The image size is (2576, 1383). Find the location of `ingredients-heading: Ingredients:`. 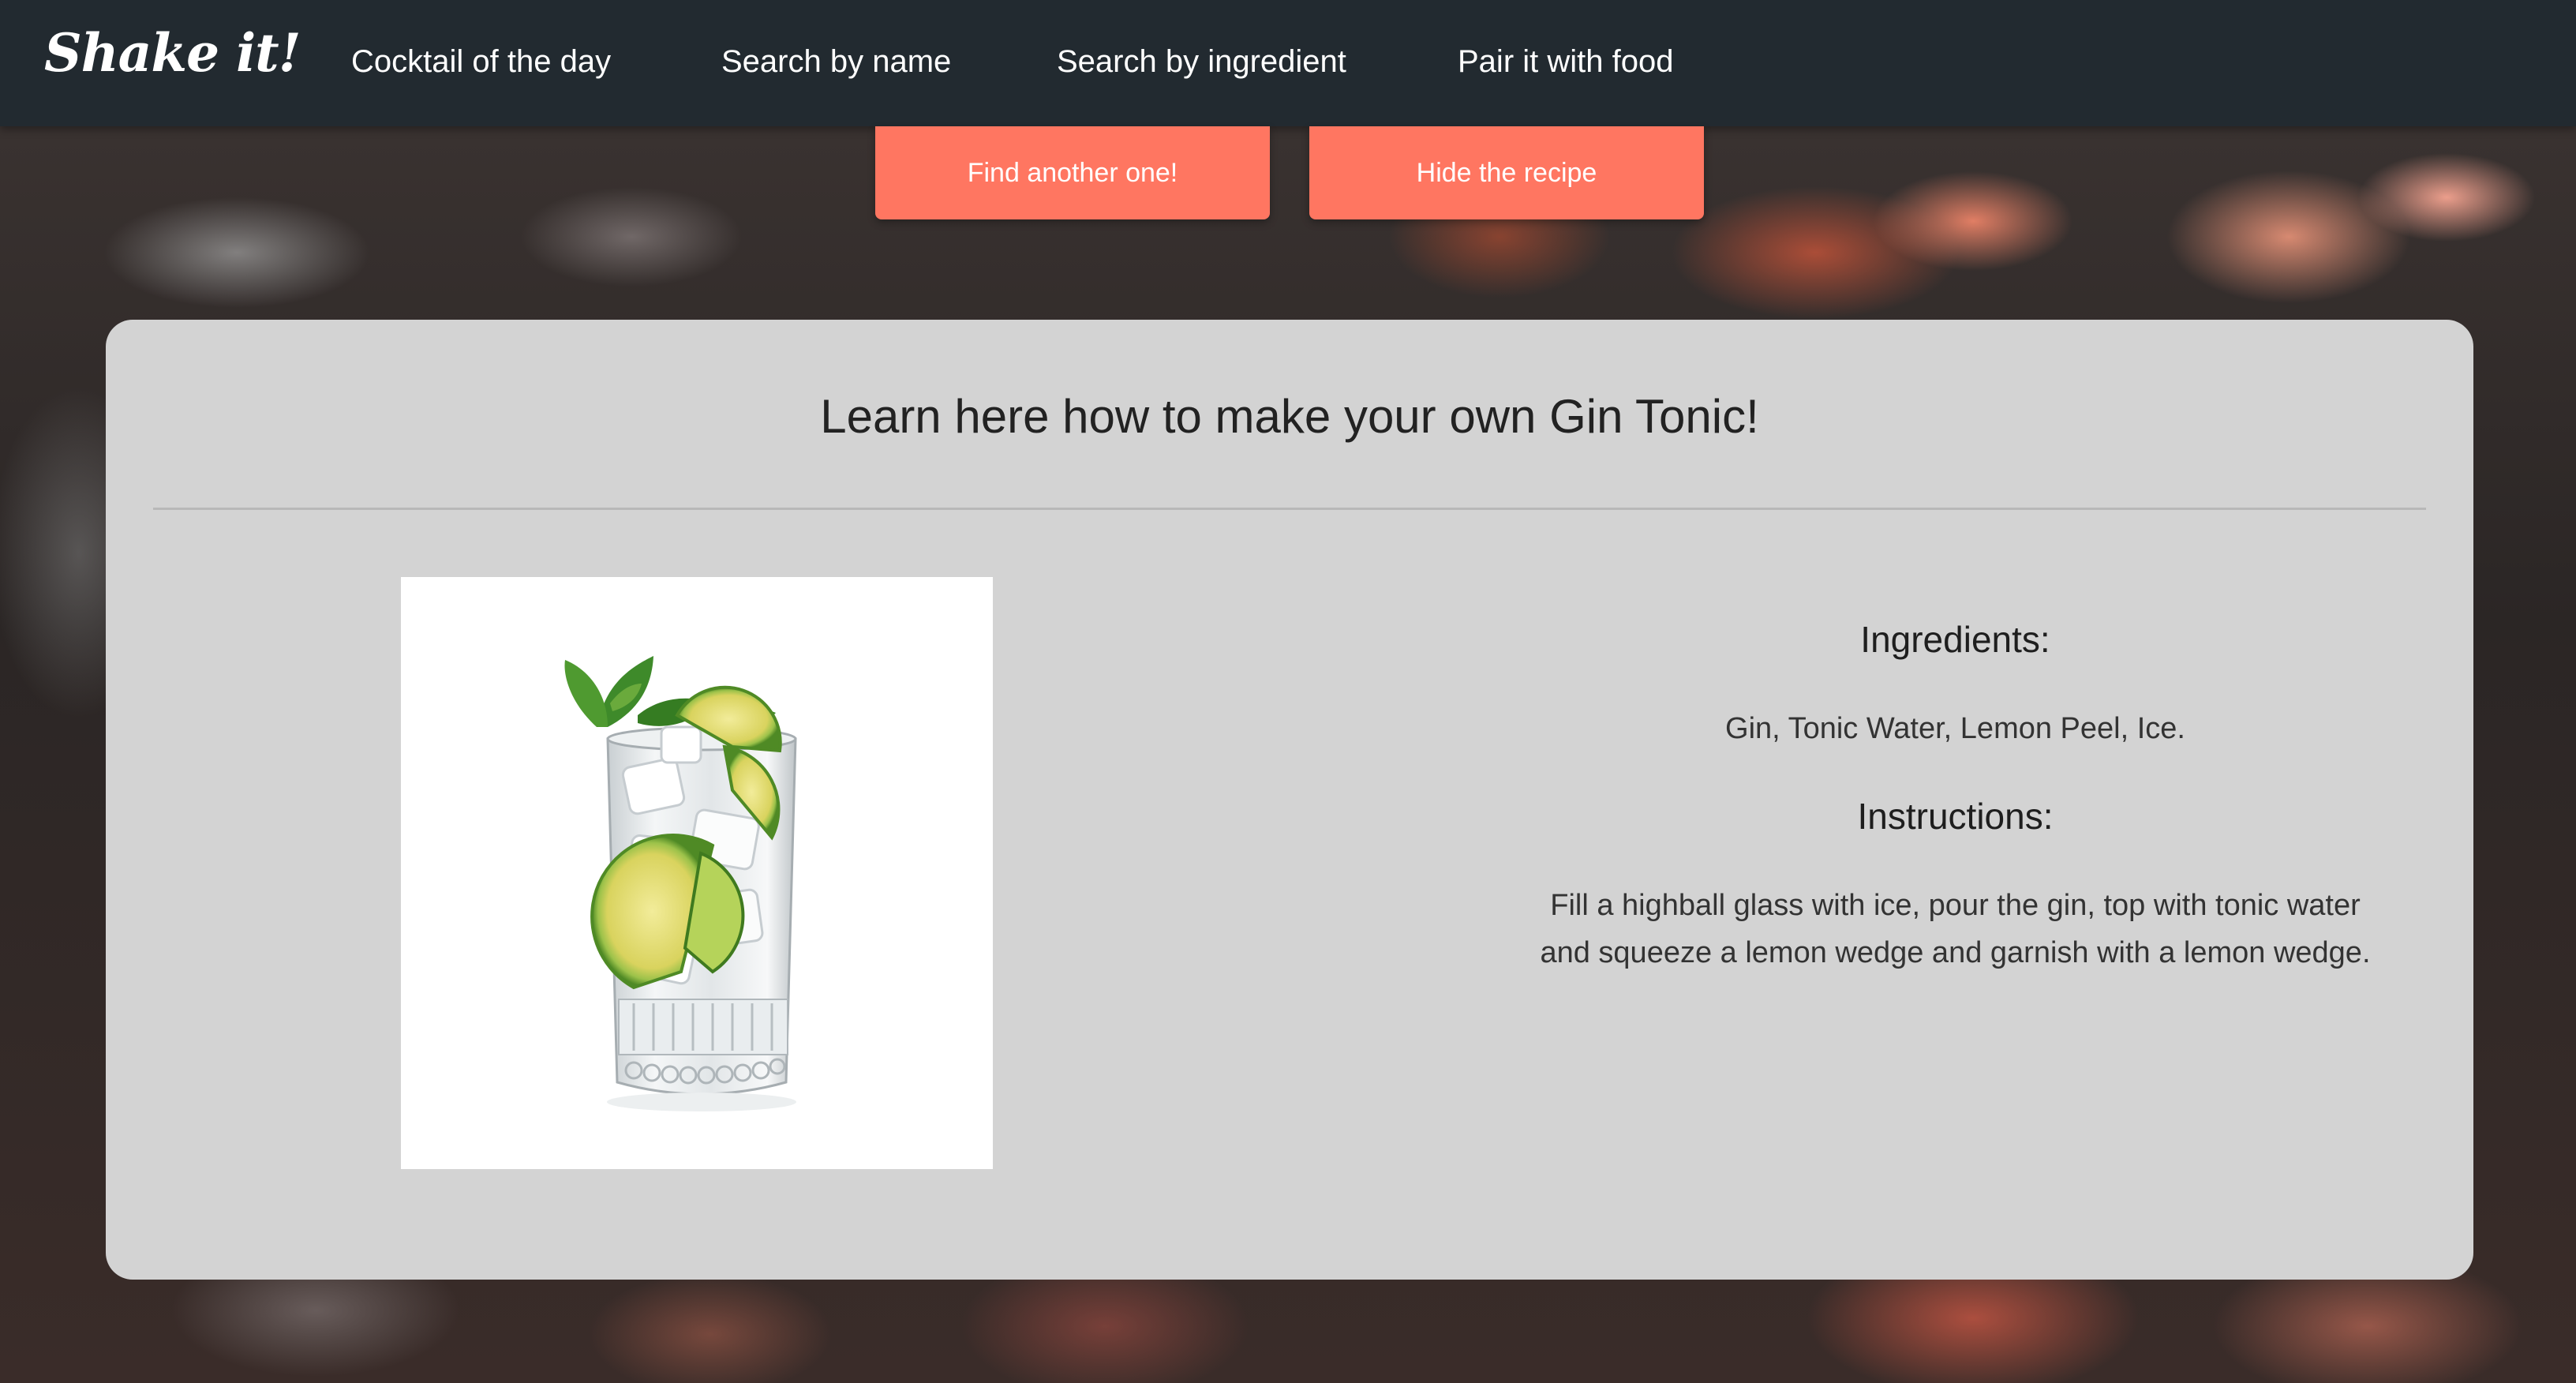

ingredients-heading: Ingredients: is located at coordinates (1955, 639).